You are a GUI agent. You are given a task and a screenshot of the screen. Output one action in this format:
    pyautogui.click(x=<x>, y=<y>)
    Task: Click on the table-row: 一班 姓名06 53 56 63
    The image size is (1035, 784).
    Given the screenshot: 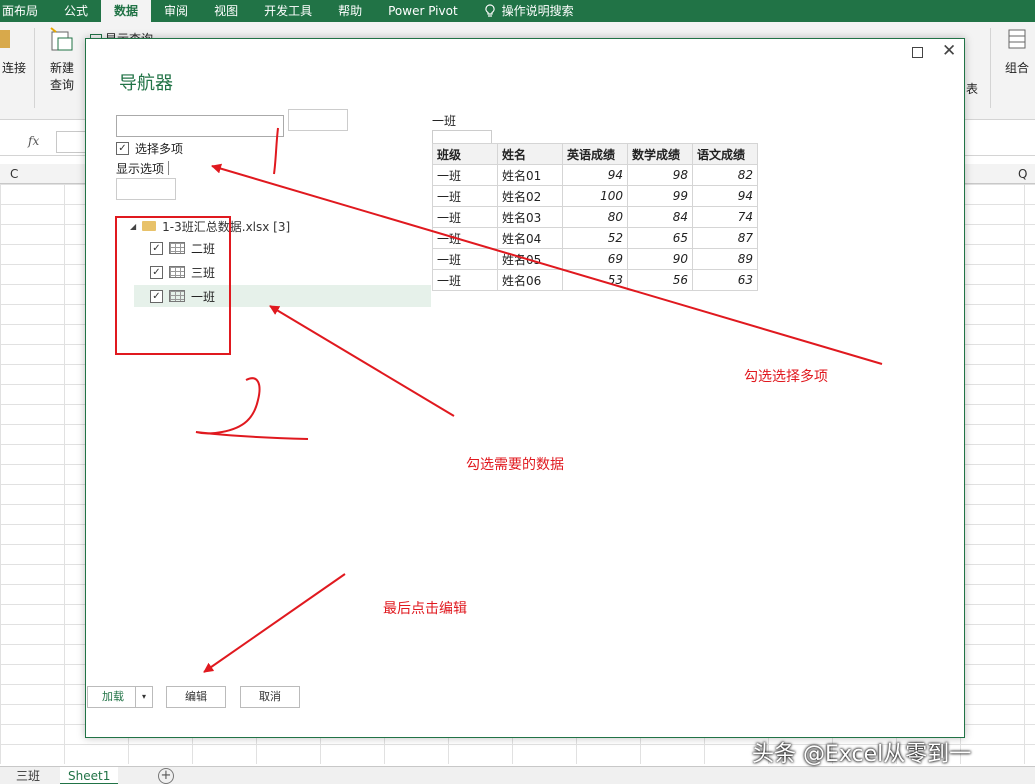 What is the action you would take?
    pyautogui.click(x=595, y=280)
    